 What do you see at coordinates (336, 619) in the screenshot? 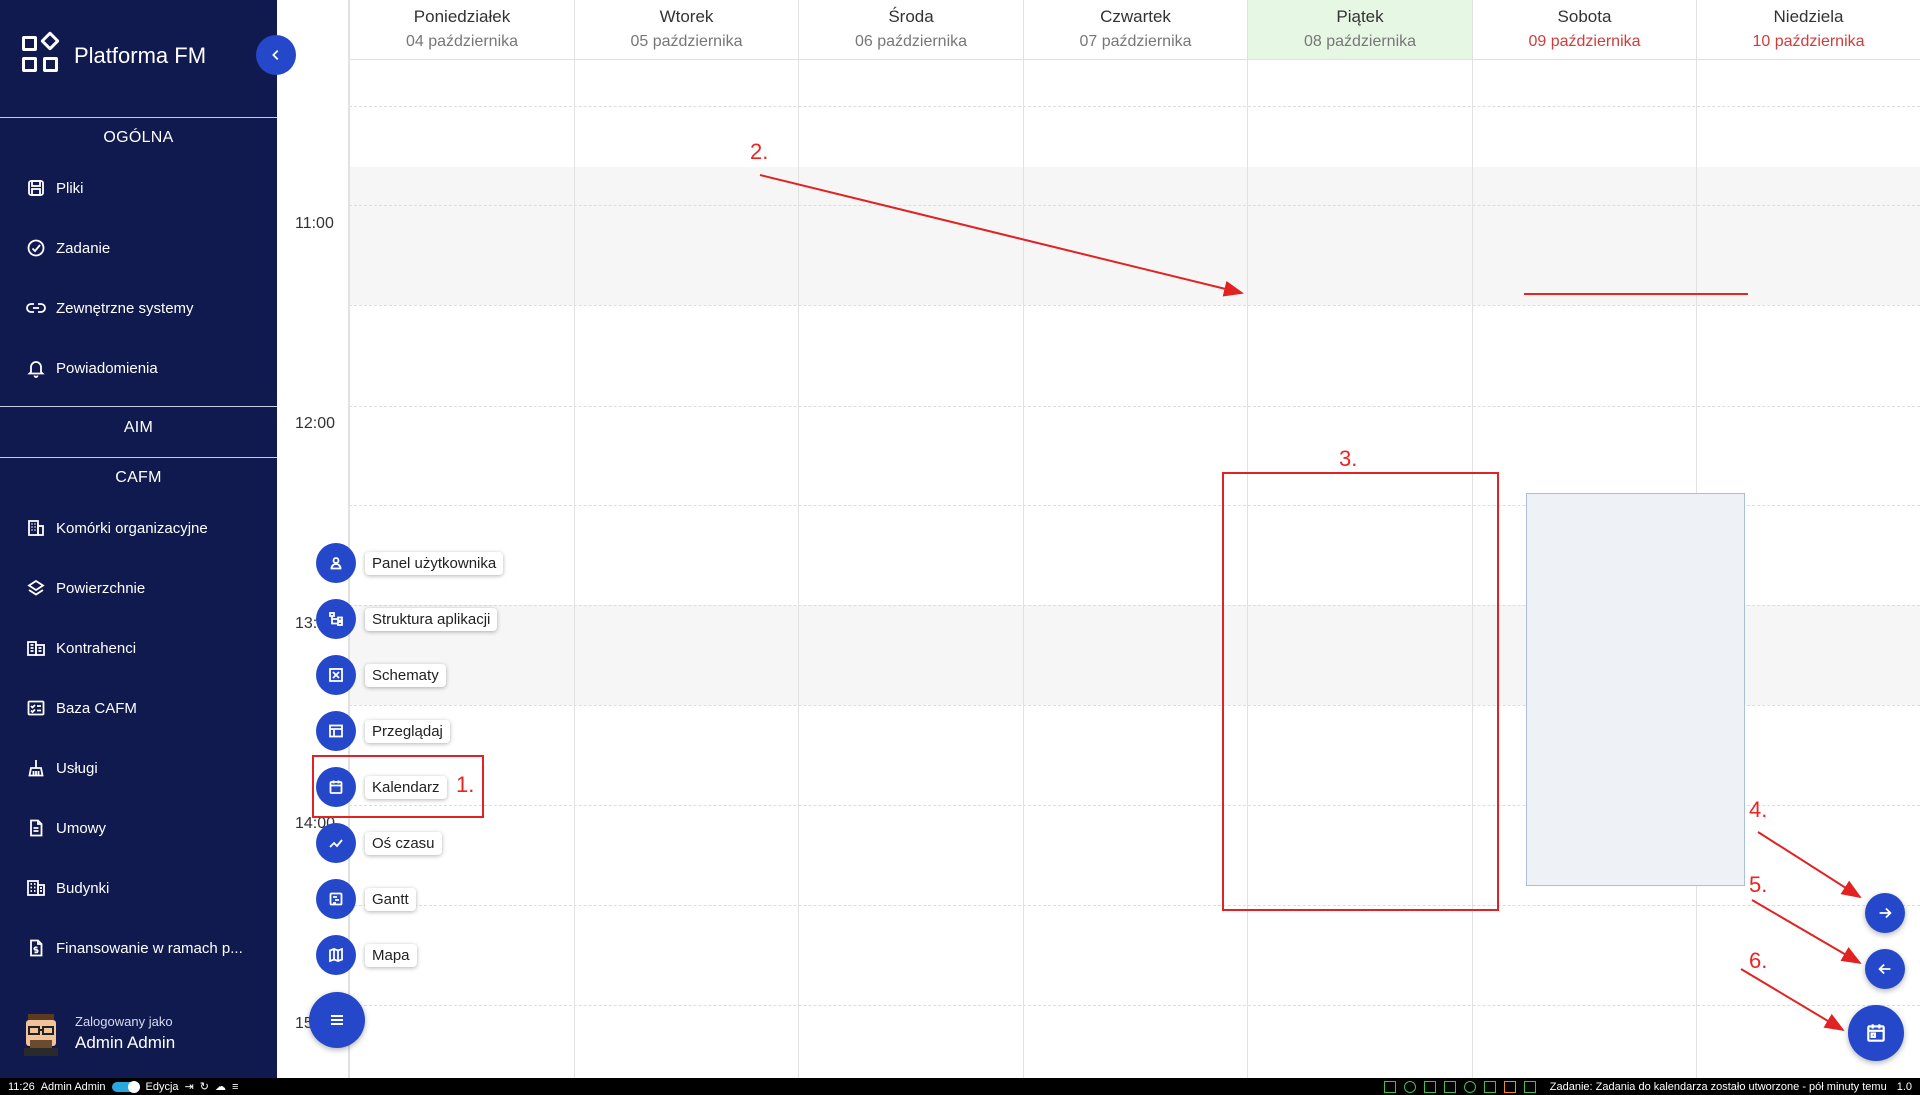
I see `sitemap-icon` at bounding box center [336, 619].